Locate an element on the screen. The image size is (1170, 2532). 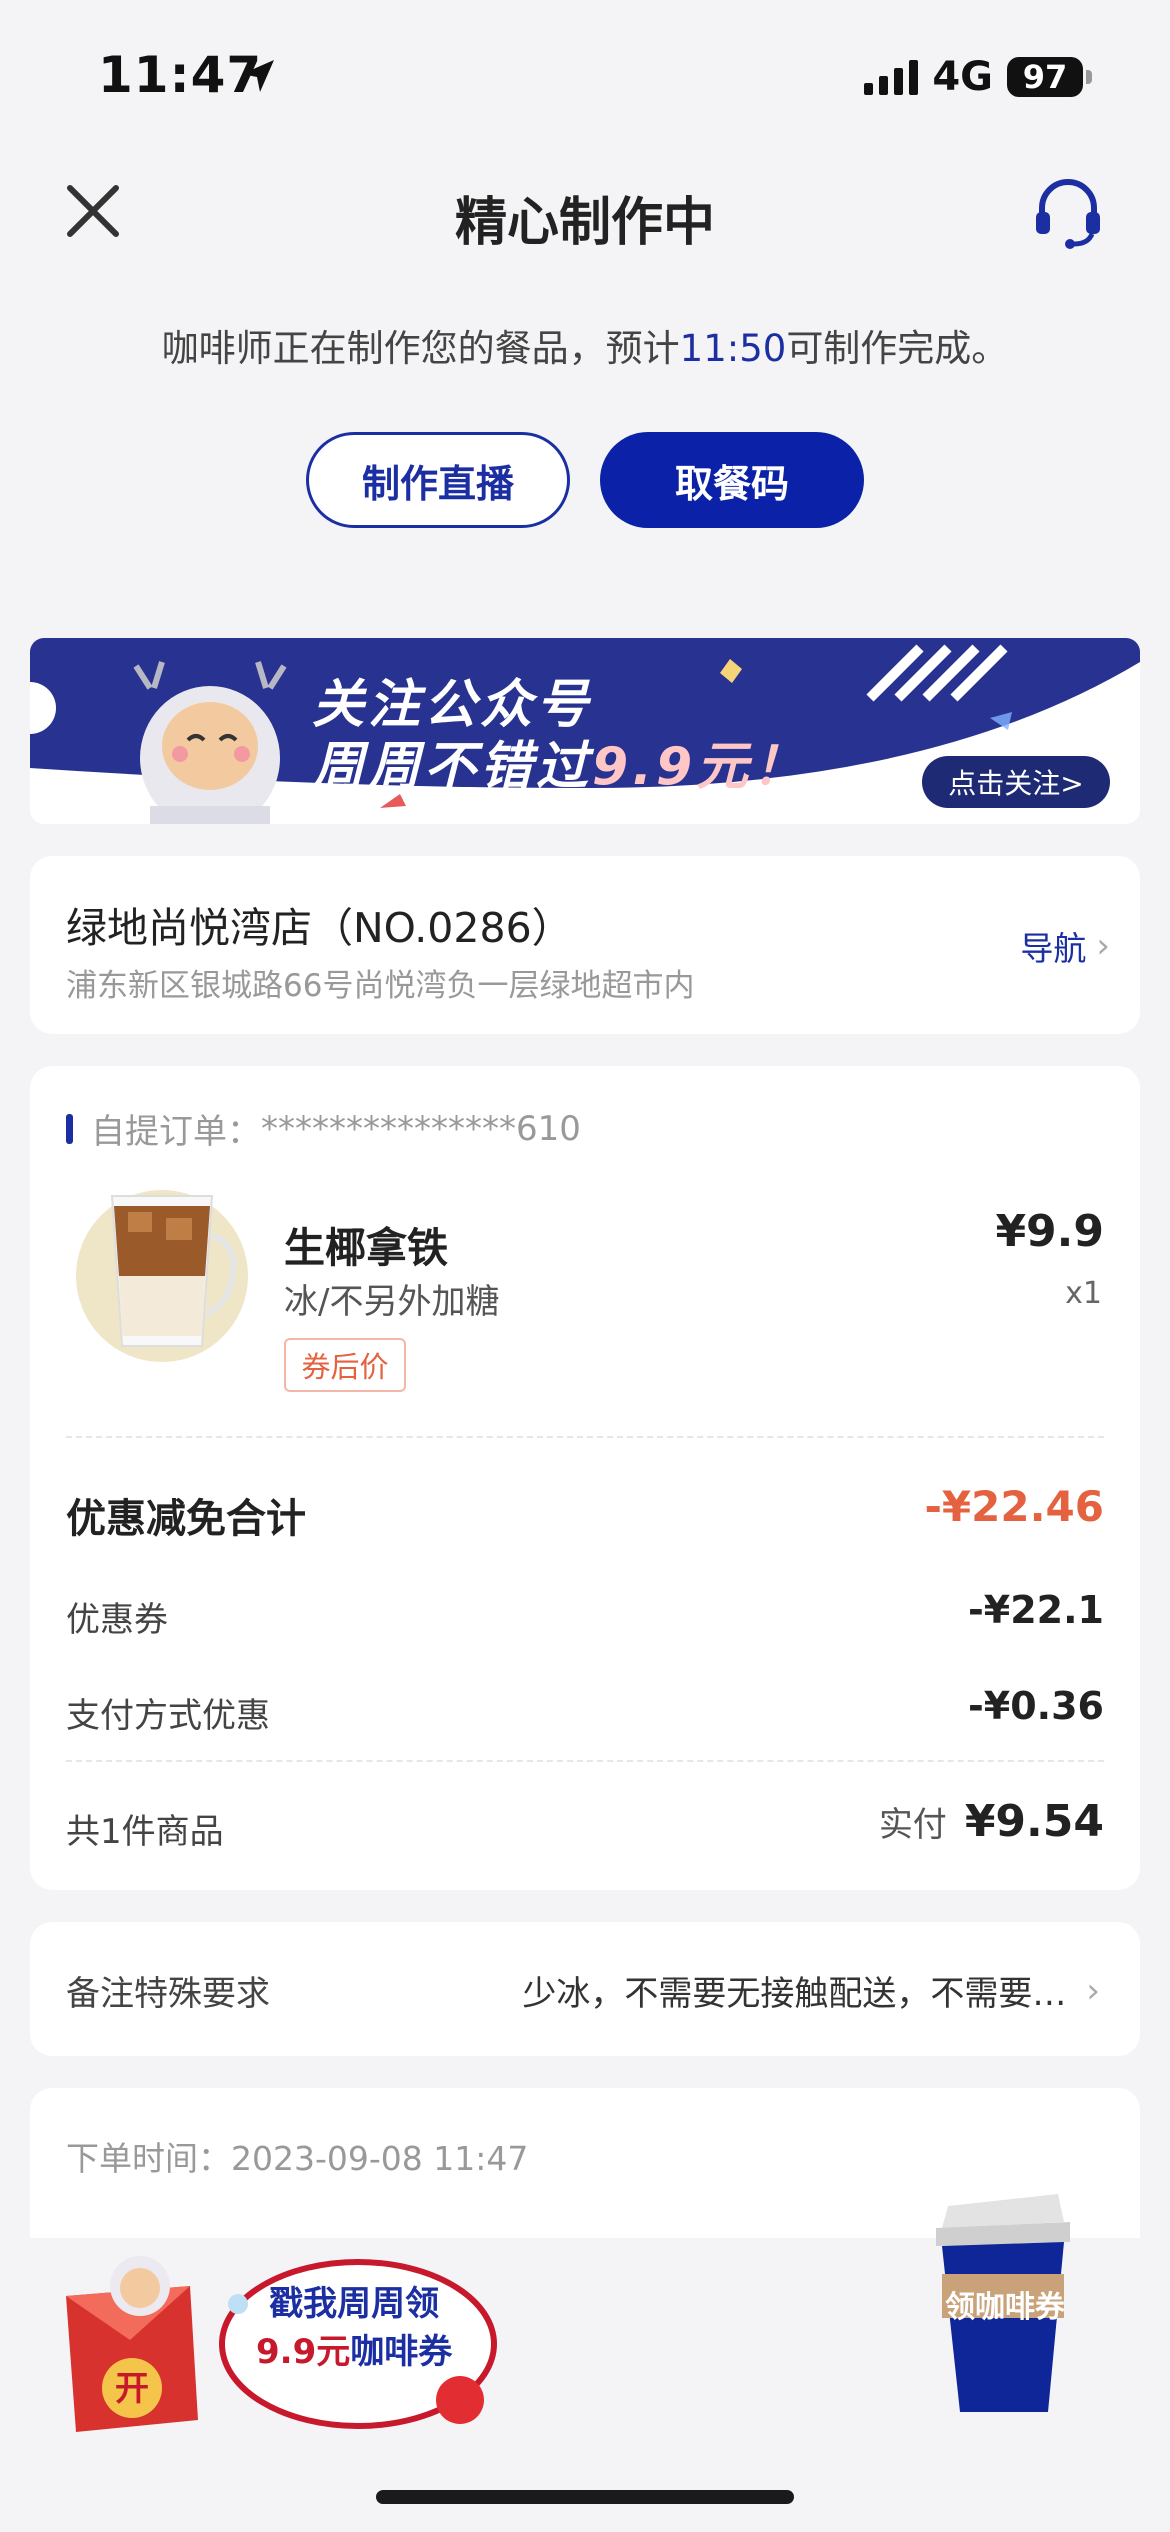
paid-value: ¥9.54 is located at coordinates (1034, 1821).